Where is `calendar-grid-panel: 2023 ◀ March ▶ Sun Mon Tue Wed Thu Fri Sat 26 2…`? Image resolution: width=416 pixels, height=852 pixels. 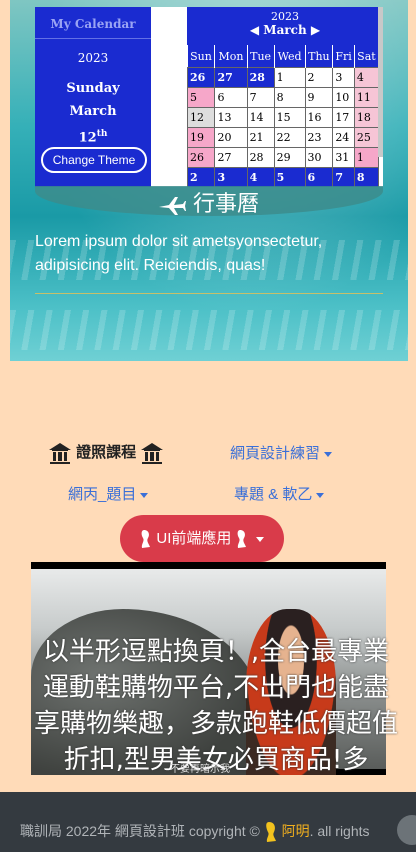 calendar-grid-panel: 2023 ◀ March ▶ Sun Mon Tue Wed Thu Fri Sat 26 2… is located at coordinates (284, 97).